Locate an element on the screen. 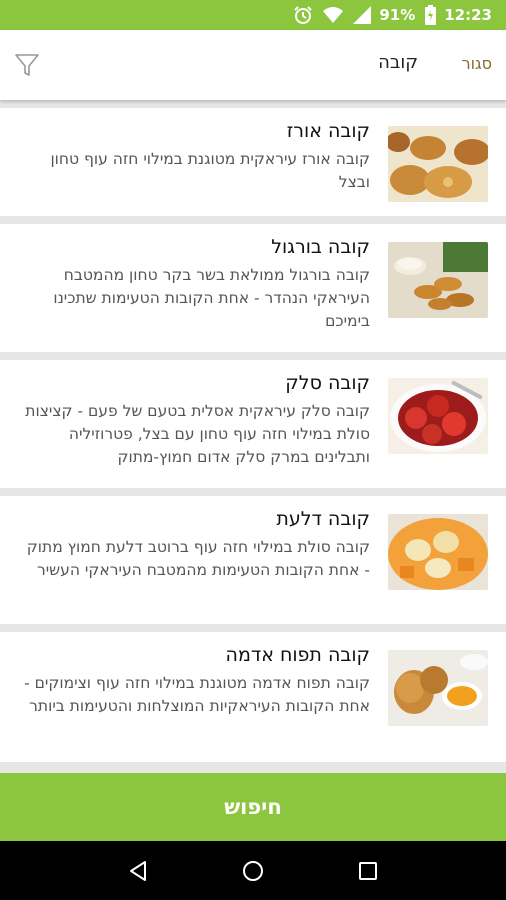  close-button: סגור is located at coordinates (477, 63).